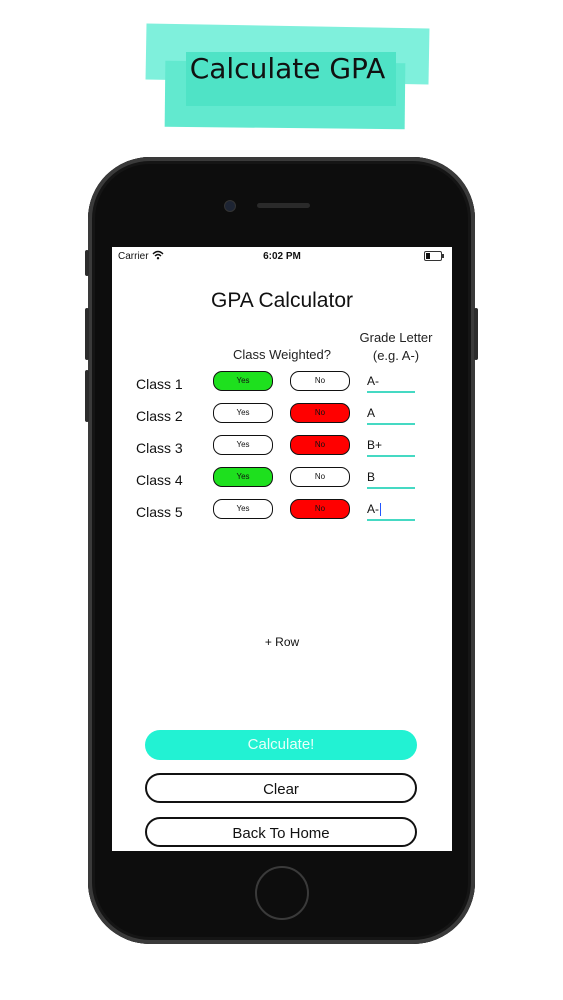  What do you see at coordinates (159, 384) in the screenshot?
I see `class-label: Class 1` at bounding box center [159, 384].